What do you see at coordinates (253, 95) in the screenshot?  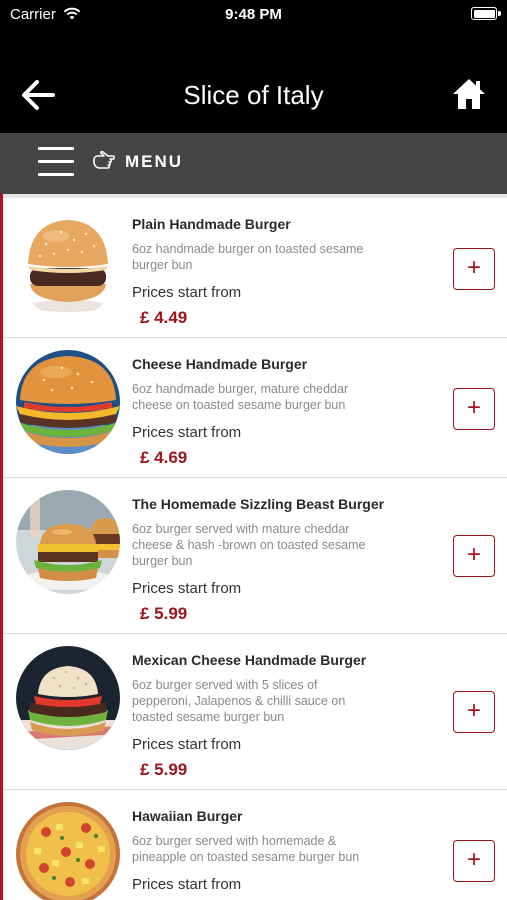 I see `page-title: Slice of Italy` at bounding box center [253, 95].